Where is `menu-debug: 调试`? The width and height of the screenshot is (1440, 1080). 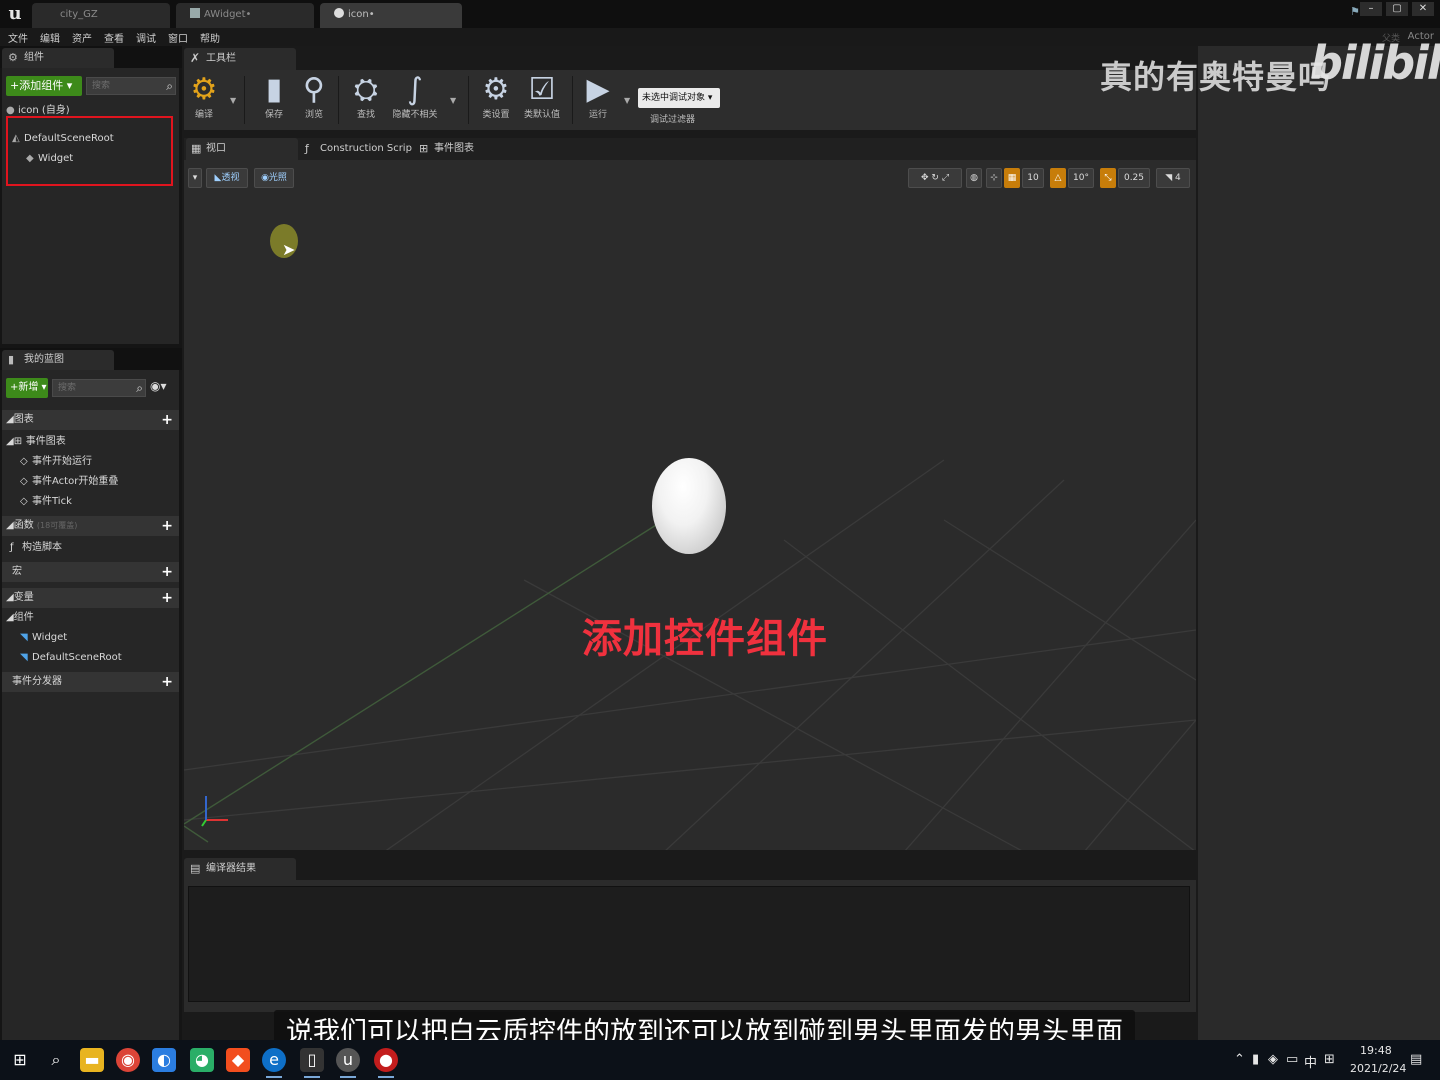 menu-debug: 调试 is located at coordinates (146, 37).